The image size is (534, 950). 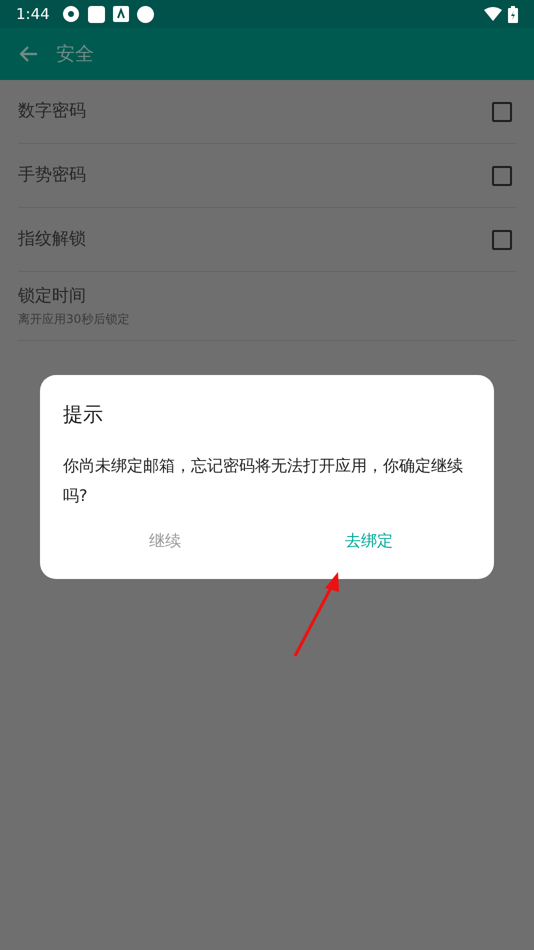 What do you see at coordinates (28, 54) in the screenshot?
I see `back-icon` at bounding box center [28, 54].